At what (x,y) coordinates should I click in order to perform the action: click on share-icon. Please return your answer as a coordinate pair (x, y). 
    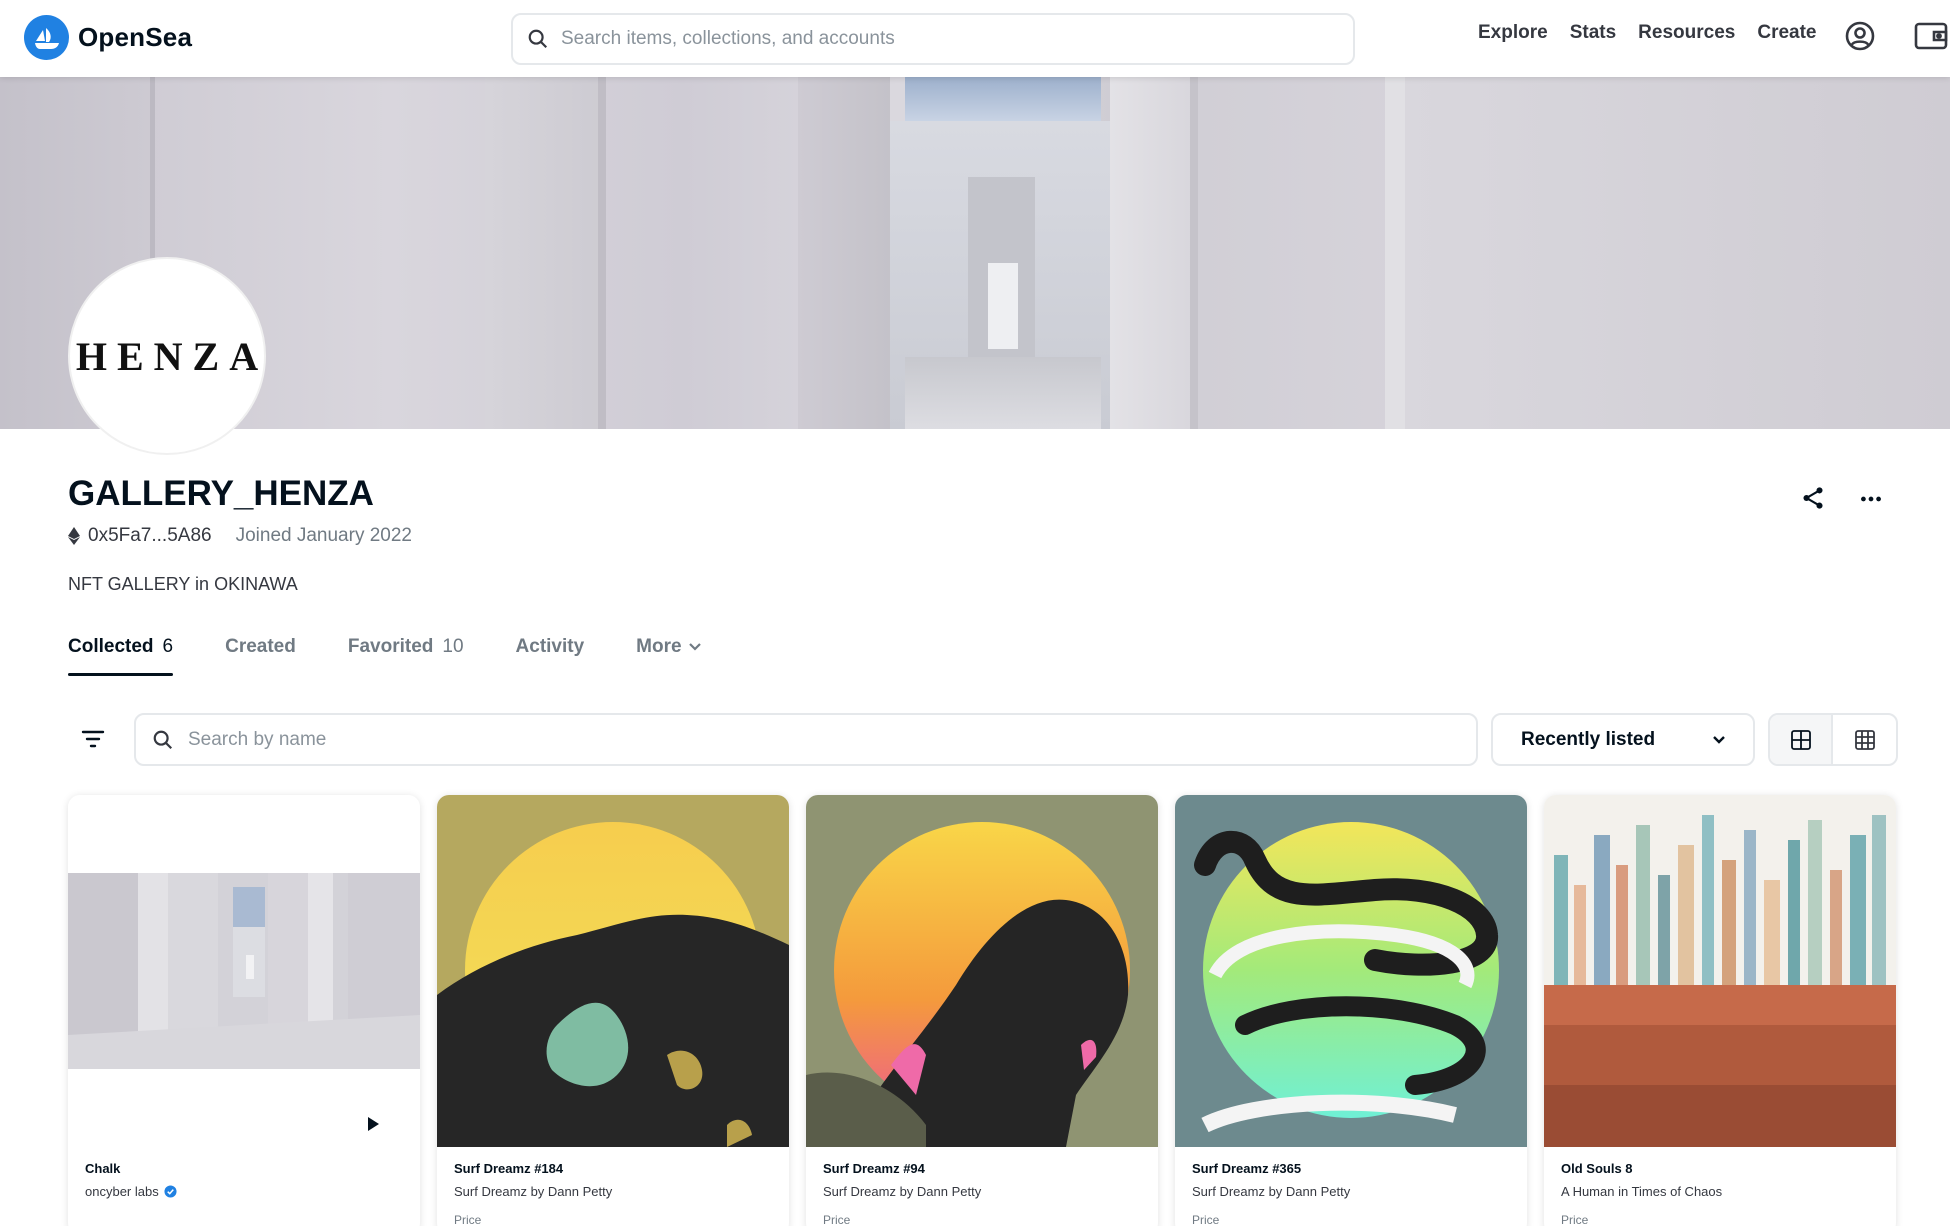
    Looking at the image, I should click on (1813, 500).